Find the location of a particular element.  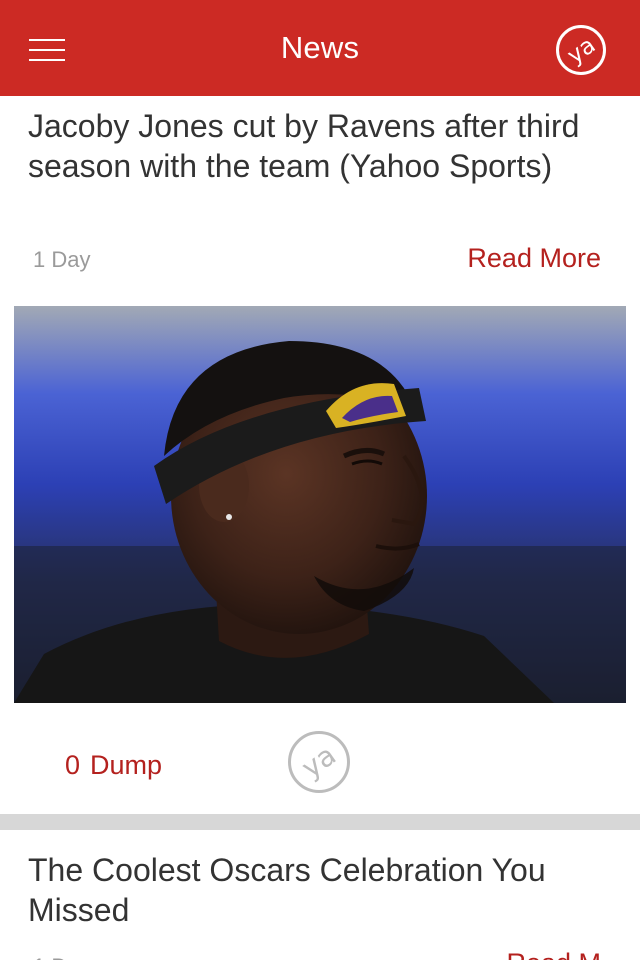

read-more-link: Read More is located at coordinates (534, 258).